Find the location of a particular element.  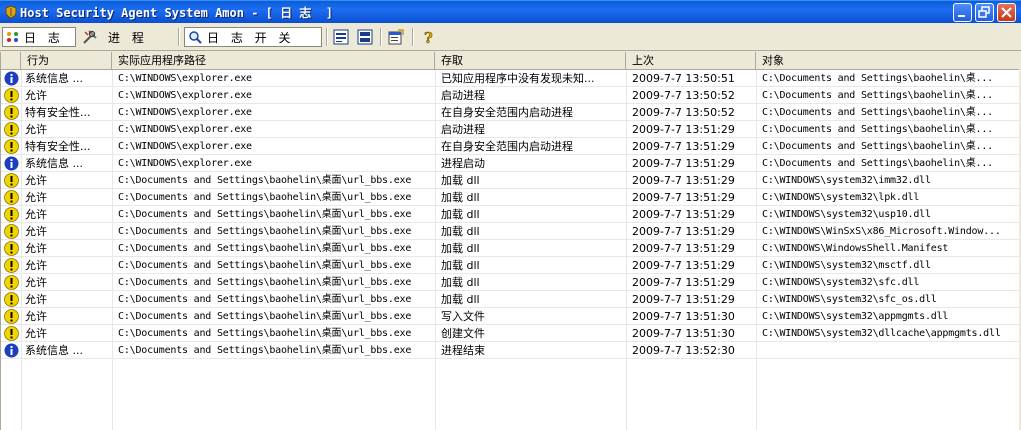

column-header-time: 上次 is located at coordinates (691, 60).